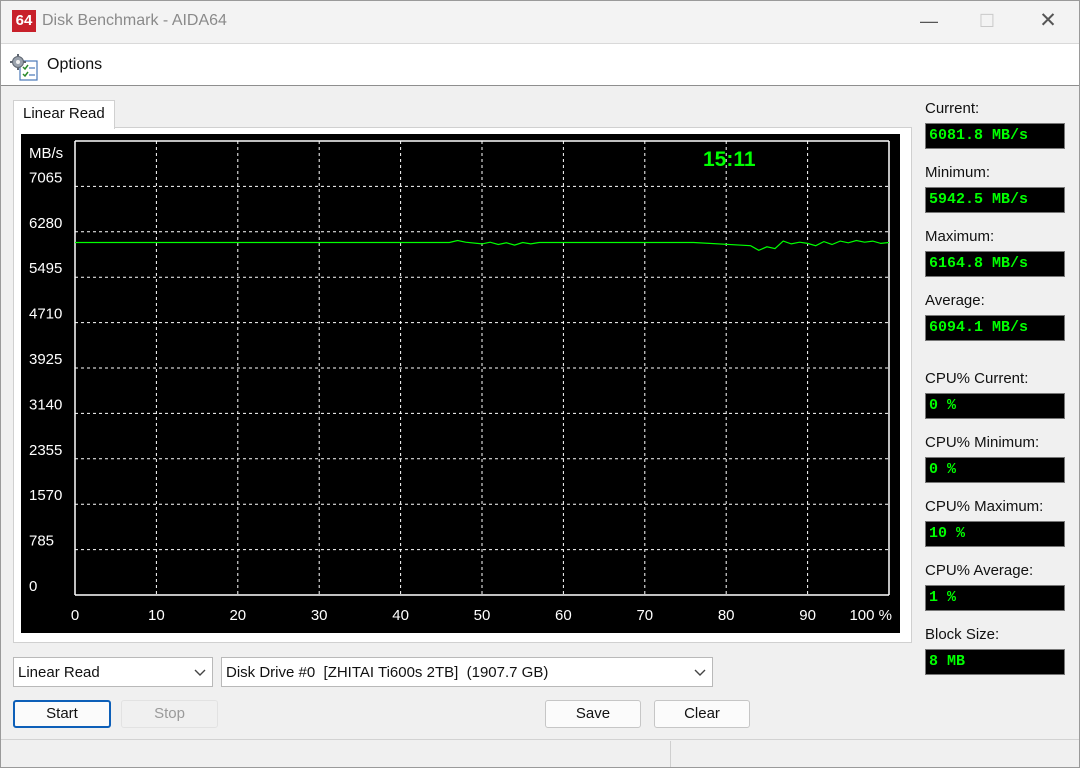  What do you see at coordinates (702, 714) in the screenshot?
I see `clear-button: Clear` at bounding box center [702, 714].